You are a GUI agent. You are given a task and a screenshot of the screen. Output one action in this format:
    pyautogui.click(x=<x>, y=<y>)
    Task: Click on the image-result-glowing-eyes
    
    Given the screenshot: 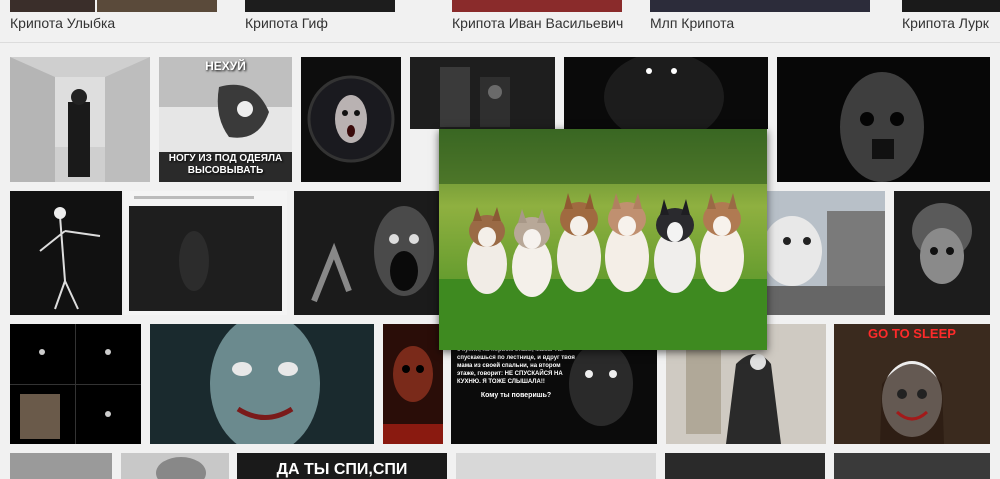 What is the action you would take?
    pyautogui.click(x=666, y=93)
    